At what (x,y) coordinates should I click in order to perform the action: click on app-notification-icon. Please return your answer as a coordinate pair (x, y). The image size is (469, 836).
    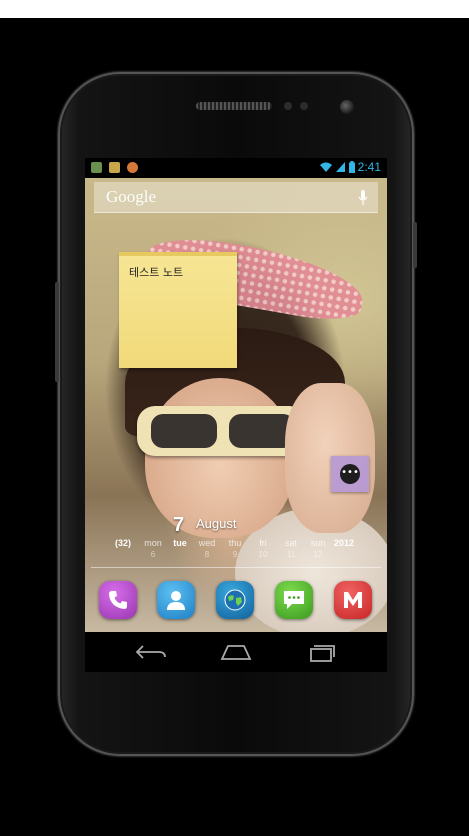
    Looking at the image, I should click on (132, 167).